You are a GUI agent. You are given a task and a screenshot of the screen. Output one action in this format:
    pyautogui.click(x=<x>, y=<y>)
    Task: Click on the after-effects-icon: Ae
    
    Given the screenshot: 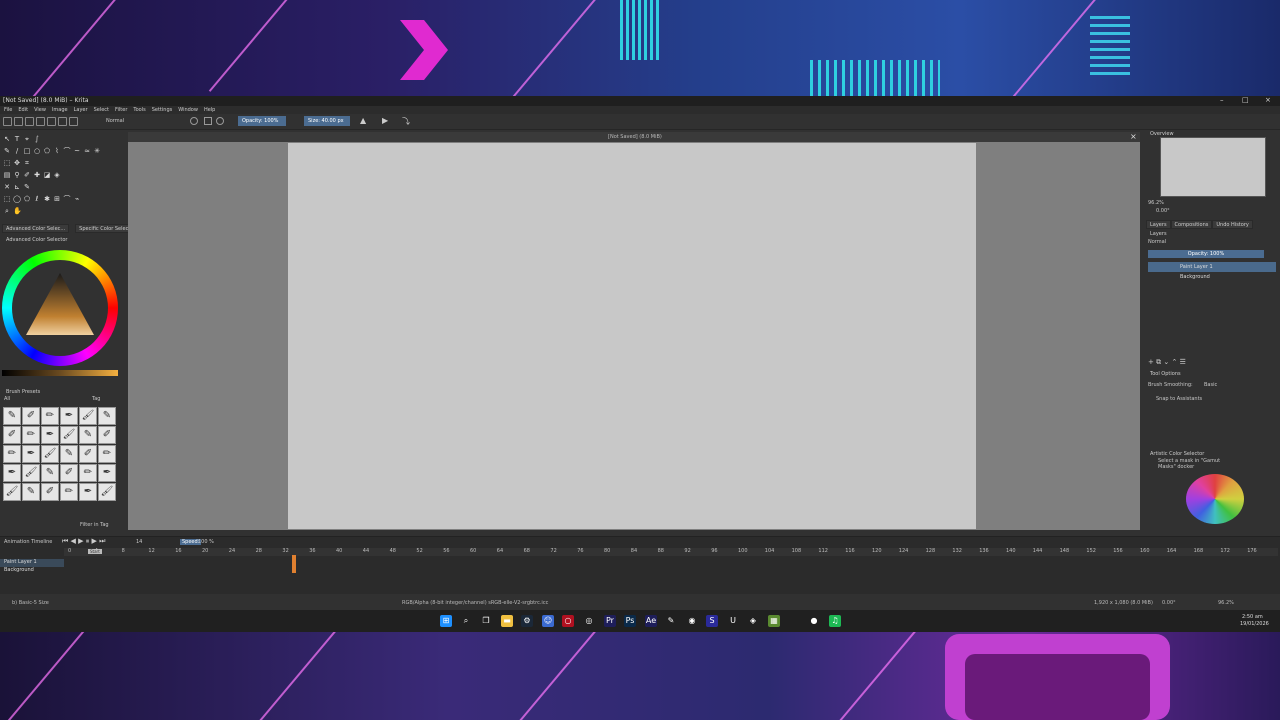 What is the action you would take?
    pyautogui.click(x=651, y=621)
    